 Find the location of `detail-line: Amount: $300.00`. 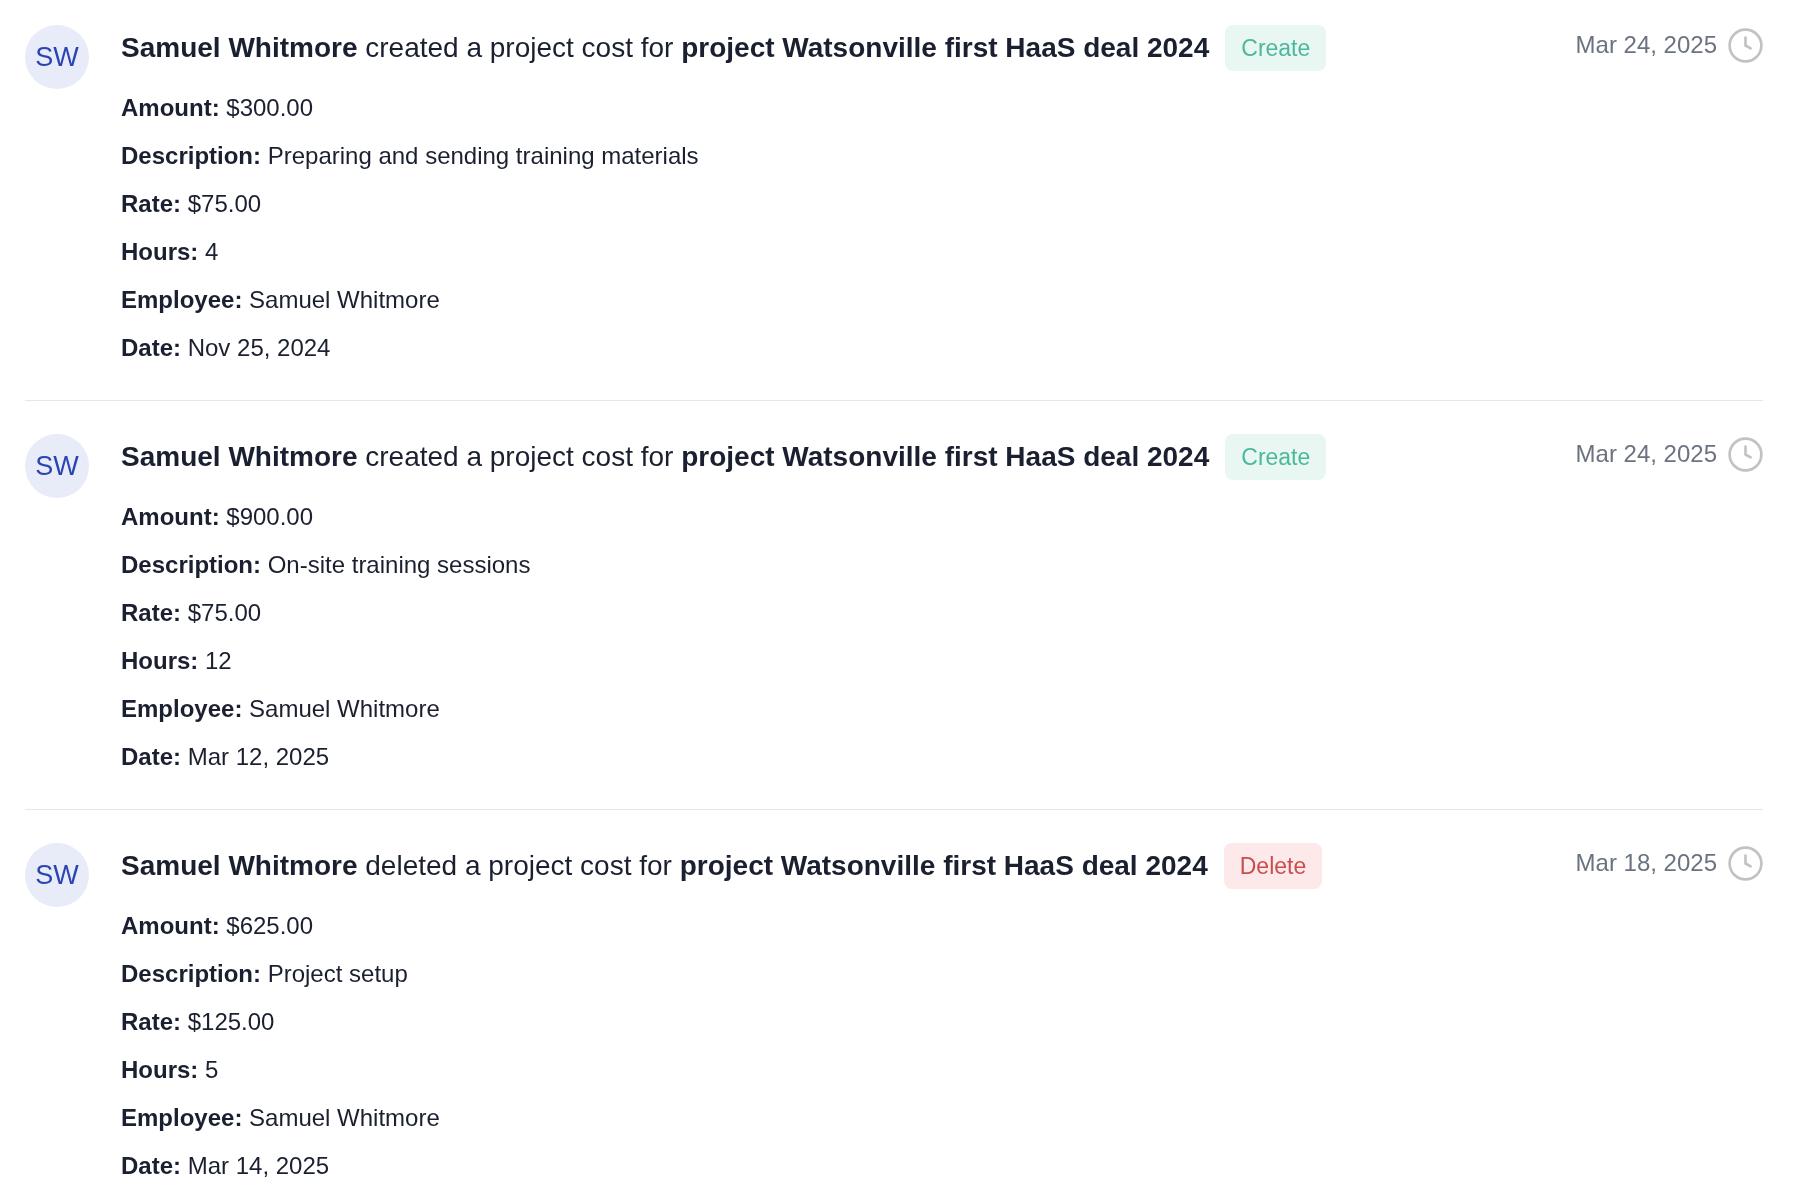

detail-line: Amount: $300.00 is located at coordinates (217, 108).